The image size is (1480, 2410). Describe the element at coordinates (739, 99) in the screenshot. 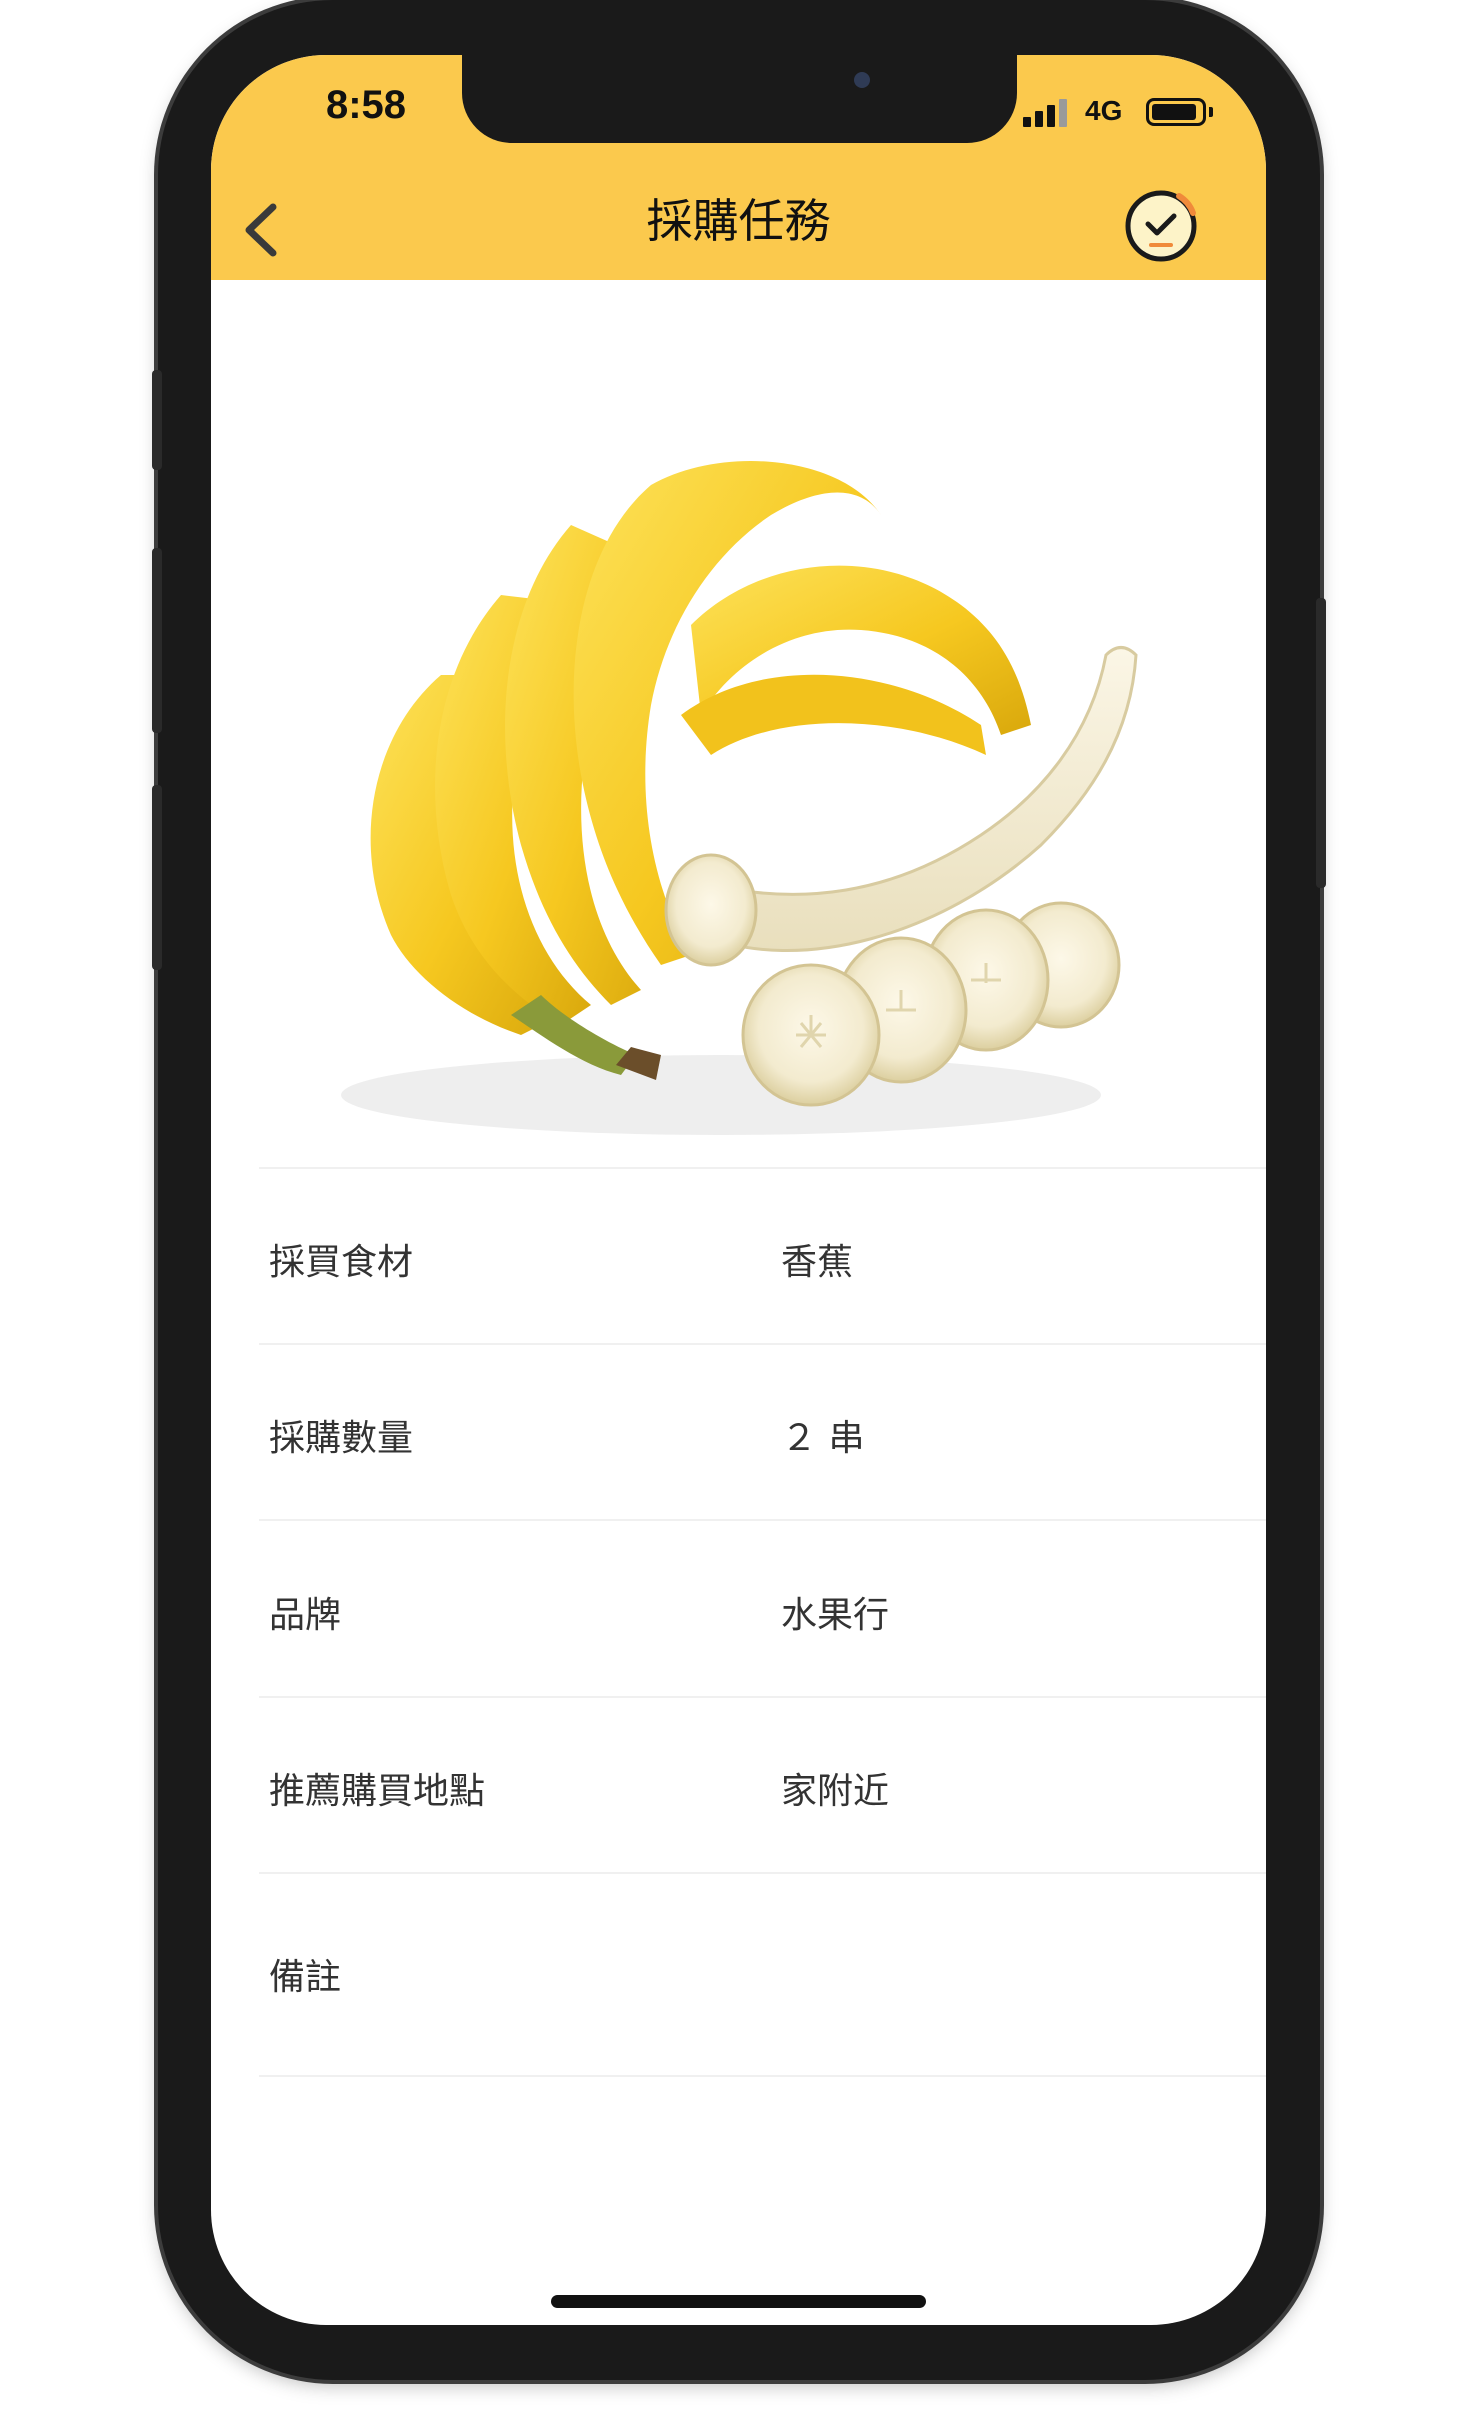

I see `notch` at that location.